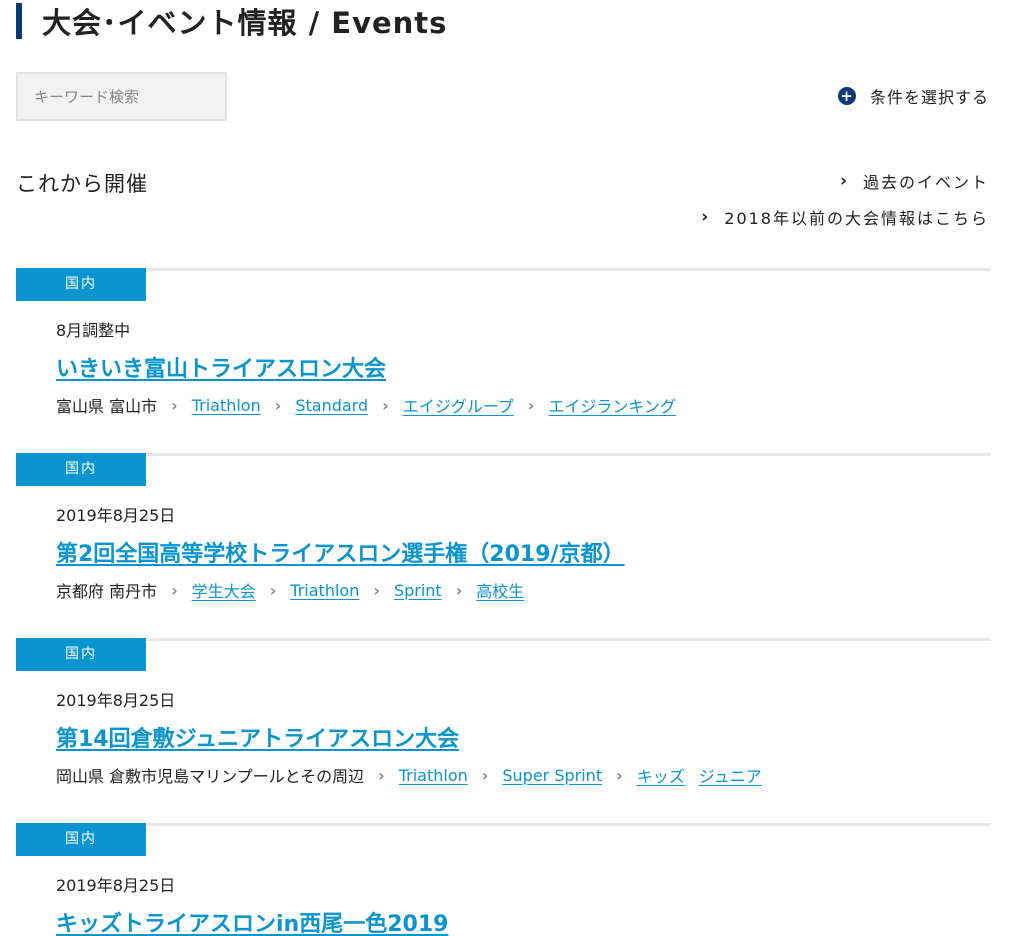 This screenshot has width=1021, height=936. What do you see at coordinates (221, 367) in the screenshot?
I see `event-title-link: いきいき富山トライアスロン大会` at bounding box center [221, 367].